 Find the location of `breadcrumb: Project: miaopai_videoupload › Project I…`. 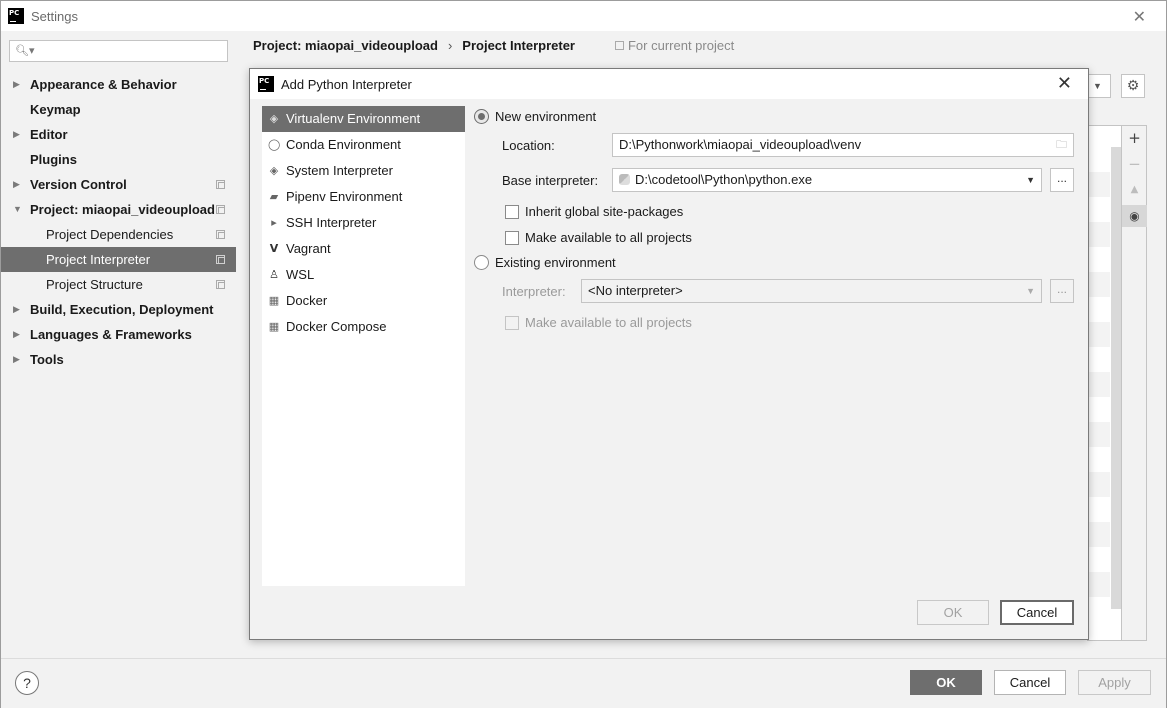

breadcrumb: Project: miaopai_videoupload › Project I… is located at coordinates (493, 45).